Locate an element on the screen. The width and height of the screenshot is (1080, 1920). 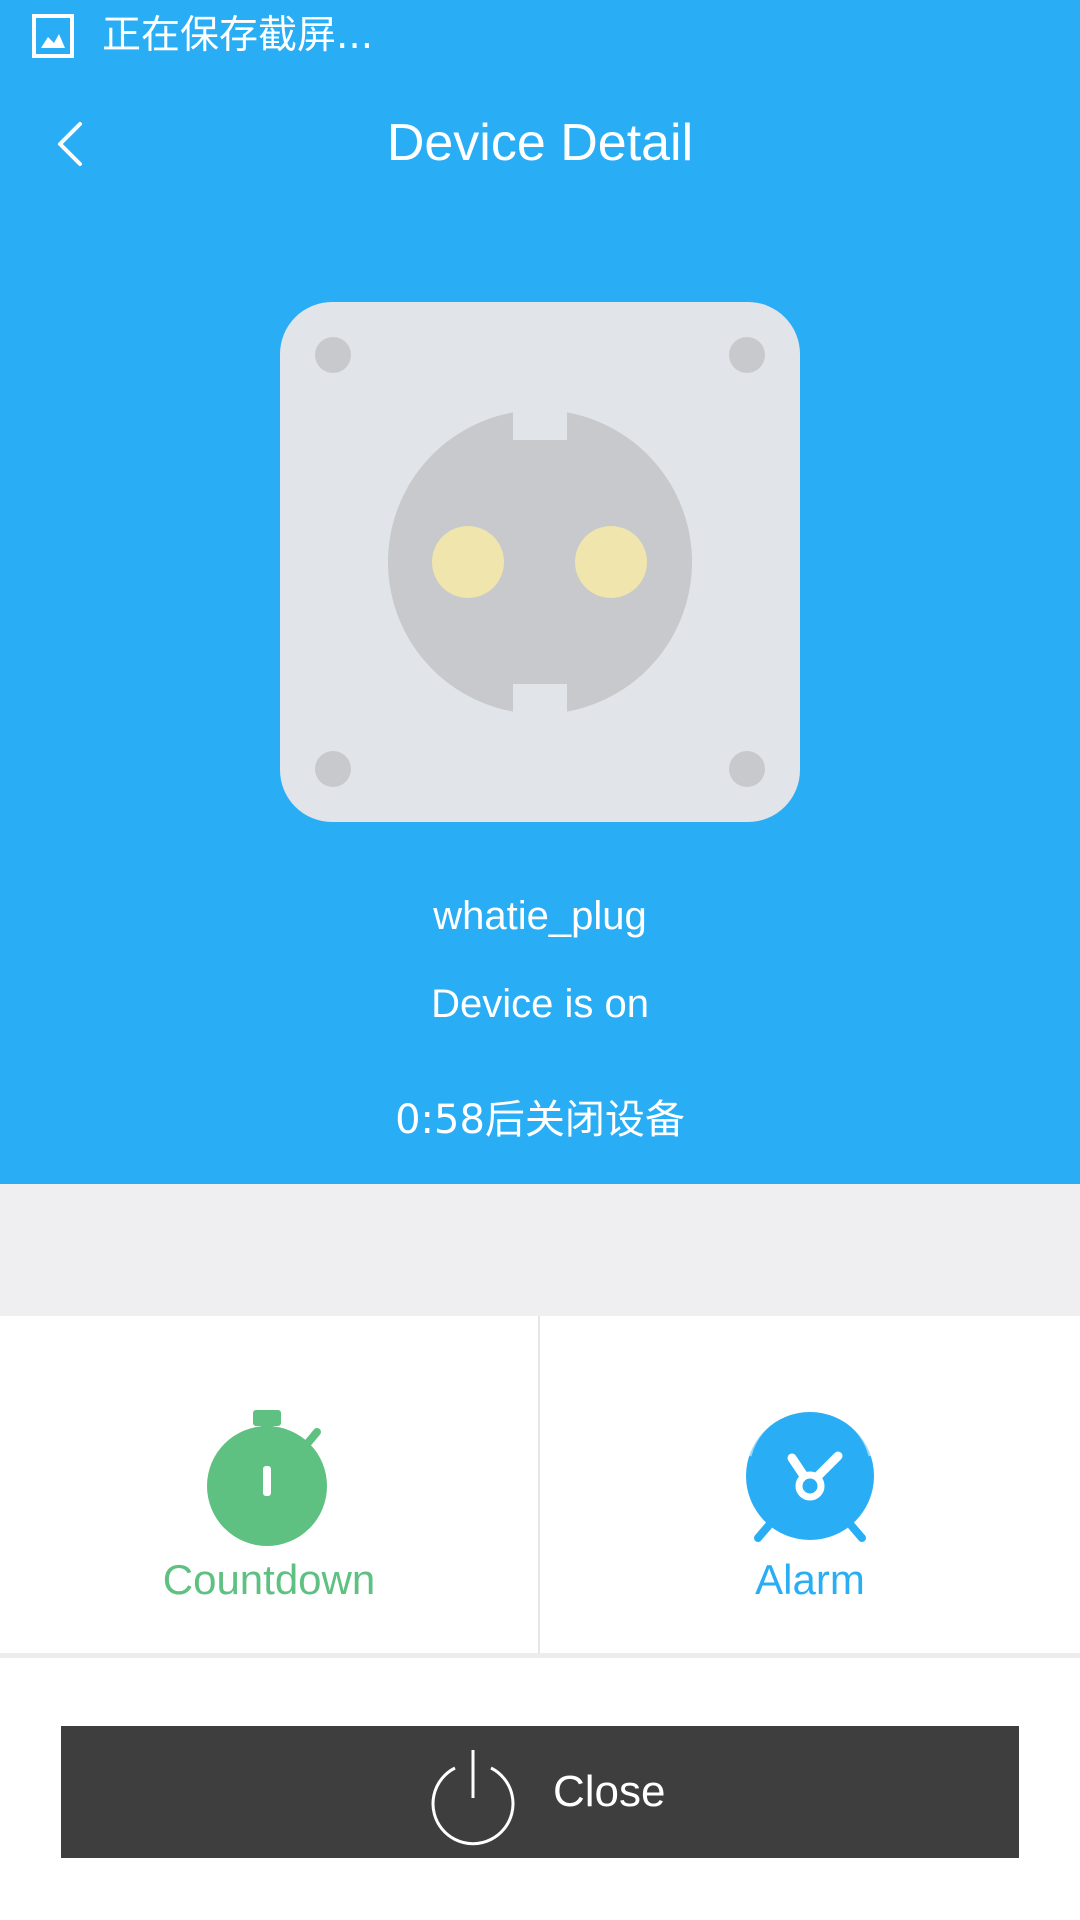
section-divider is located at coordinates (540, 1250).